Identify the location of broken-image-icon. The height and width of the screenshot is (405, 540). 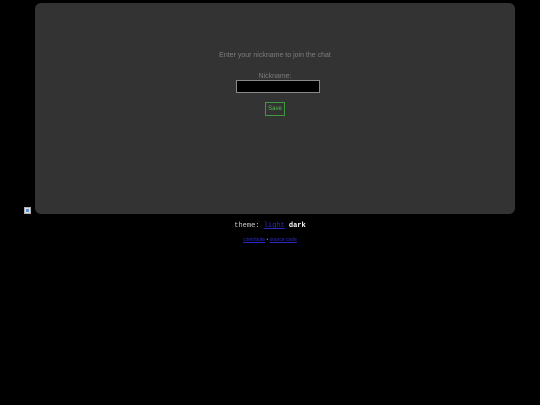
(27, 210).